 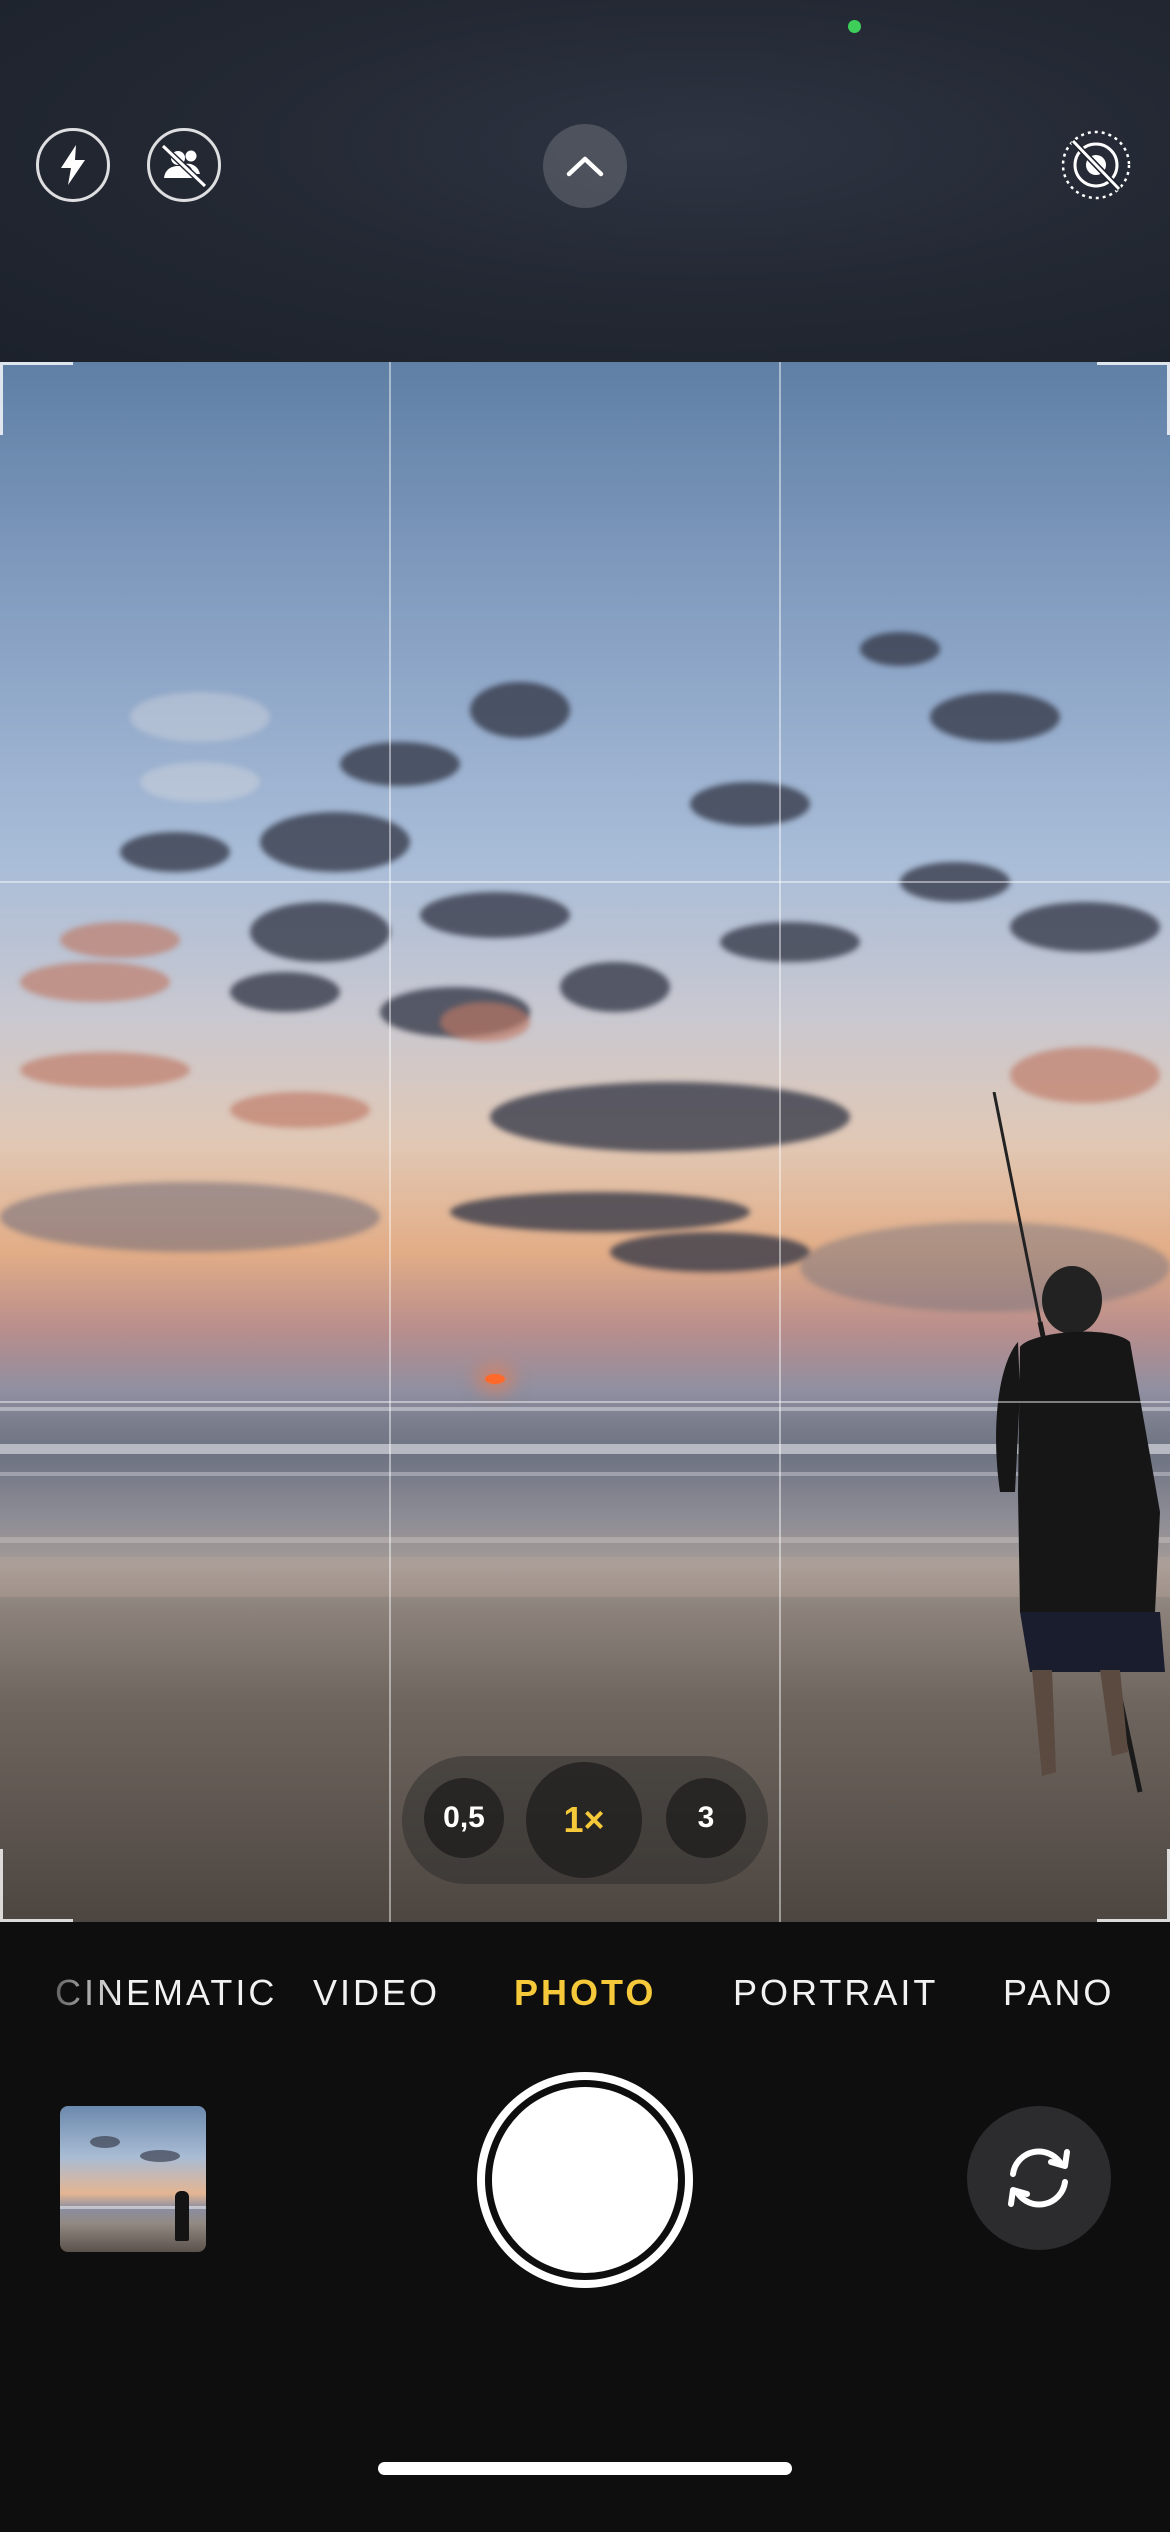 I want to click on mode-video: VIDEO, so click(x=376, y=1993).